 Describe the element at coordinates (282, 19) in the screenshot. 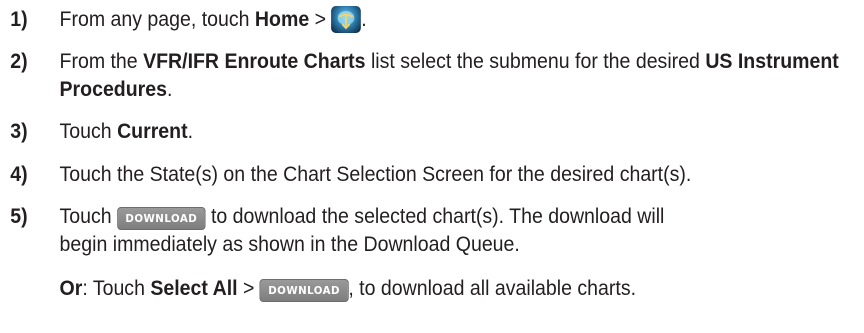

I see `home-label: Home` at that location.